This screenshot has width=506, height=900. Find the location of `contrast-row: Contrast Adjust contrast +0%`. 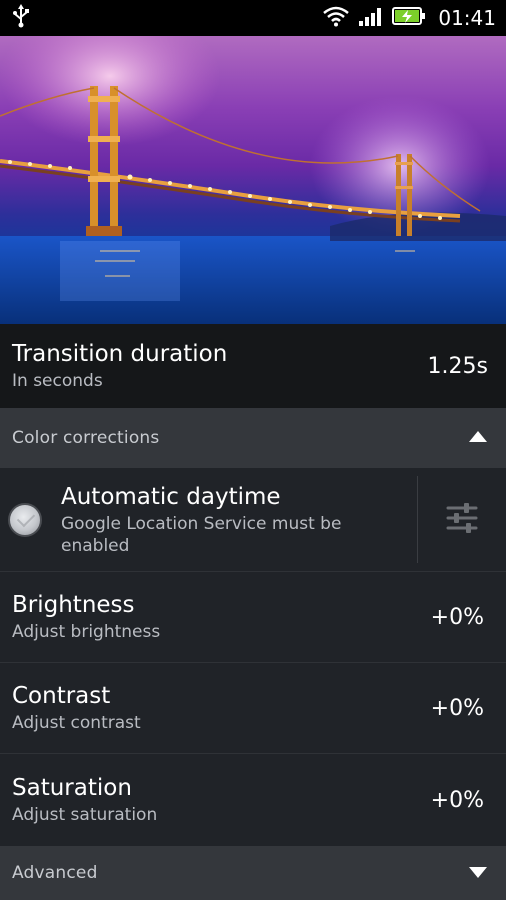

contrast-row: Contrast Adjust contrast +0% is located at coordinates (253, 708).